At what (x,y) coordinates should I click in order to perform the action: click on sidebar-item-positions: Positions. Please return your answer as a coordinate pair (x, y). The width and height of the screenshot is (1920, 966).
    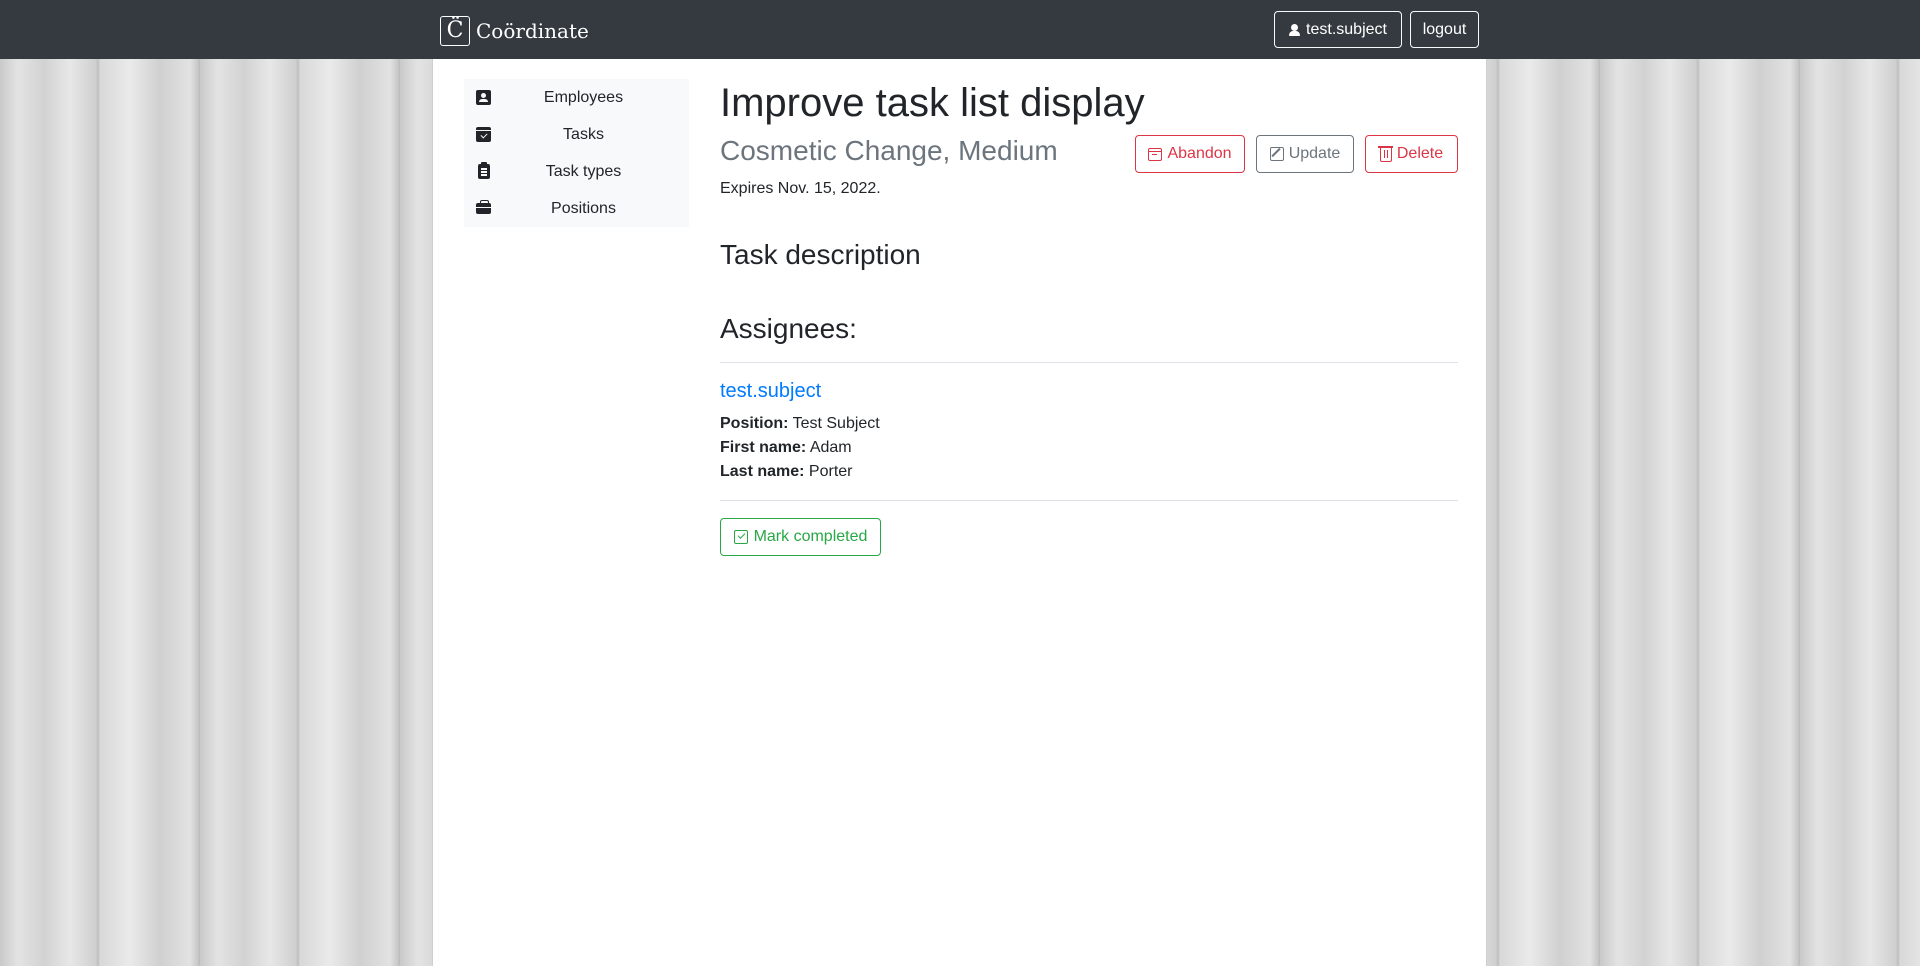
    Looking at the image, I should click on (576, 208).